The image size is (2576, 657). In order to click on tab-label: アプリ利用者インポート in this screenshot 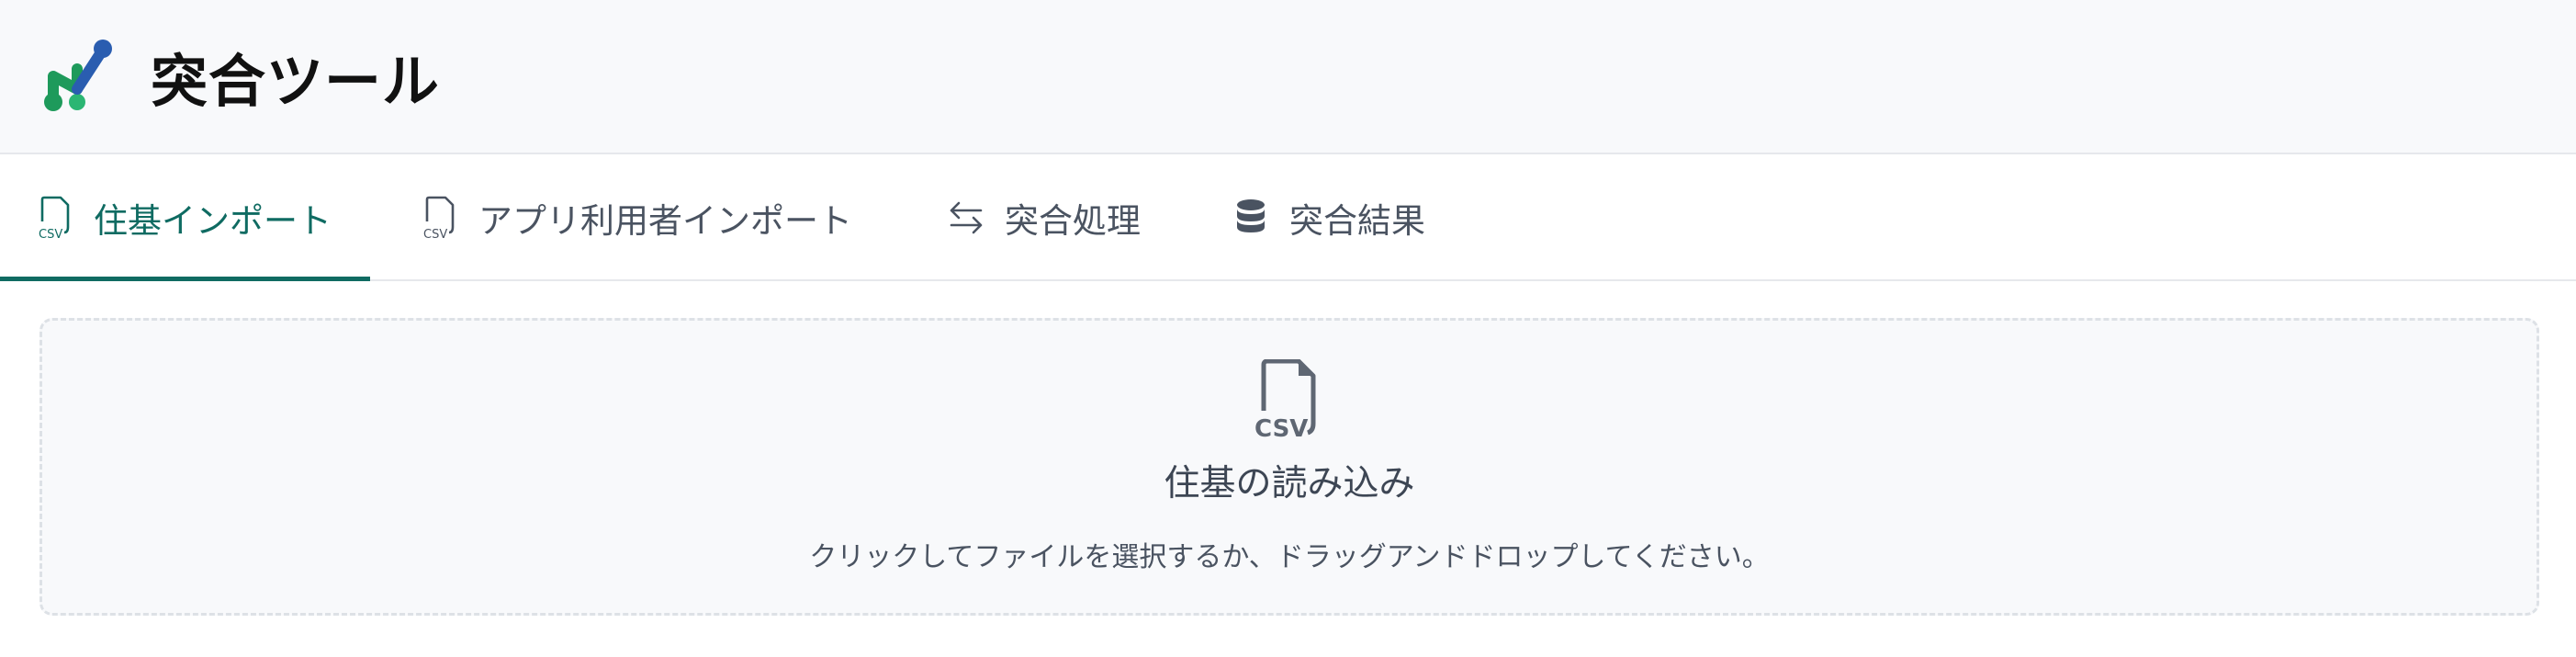, I will do `click(665, 221)`.